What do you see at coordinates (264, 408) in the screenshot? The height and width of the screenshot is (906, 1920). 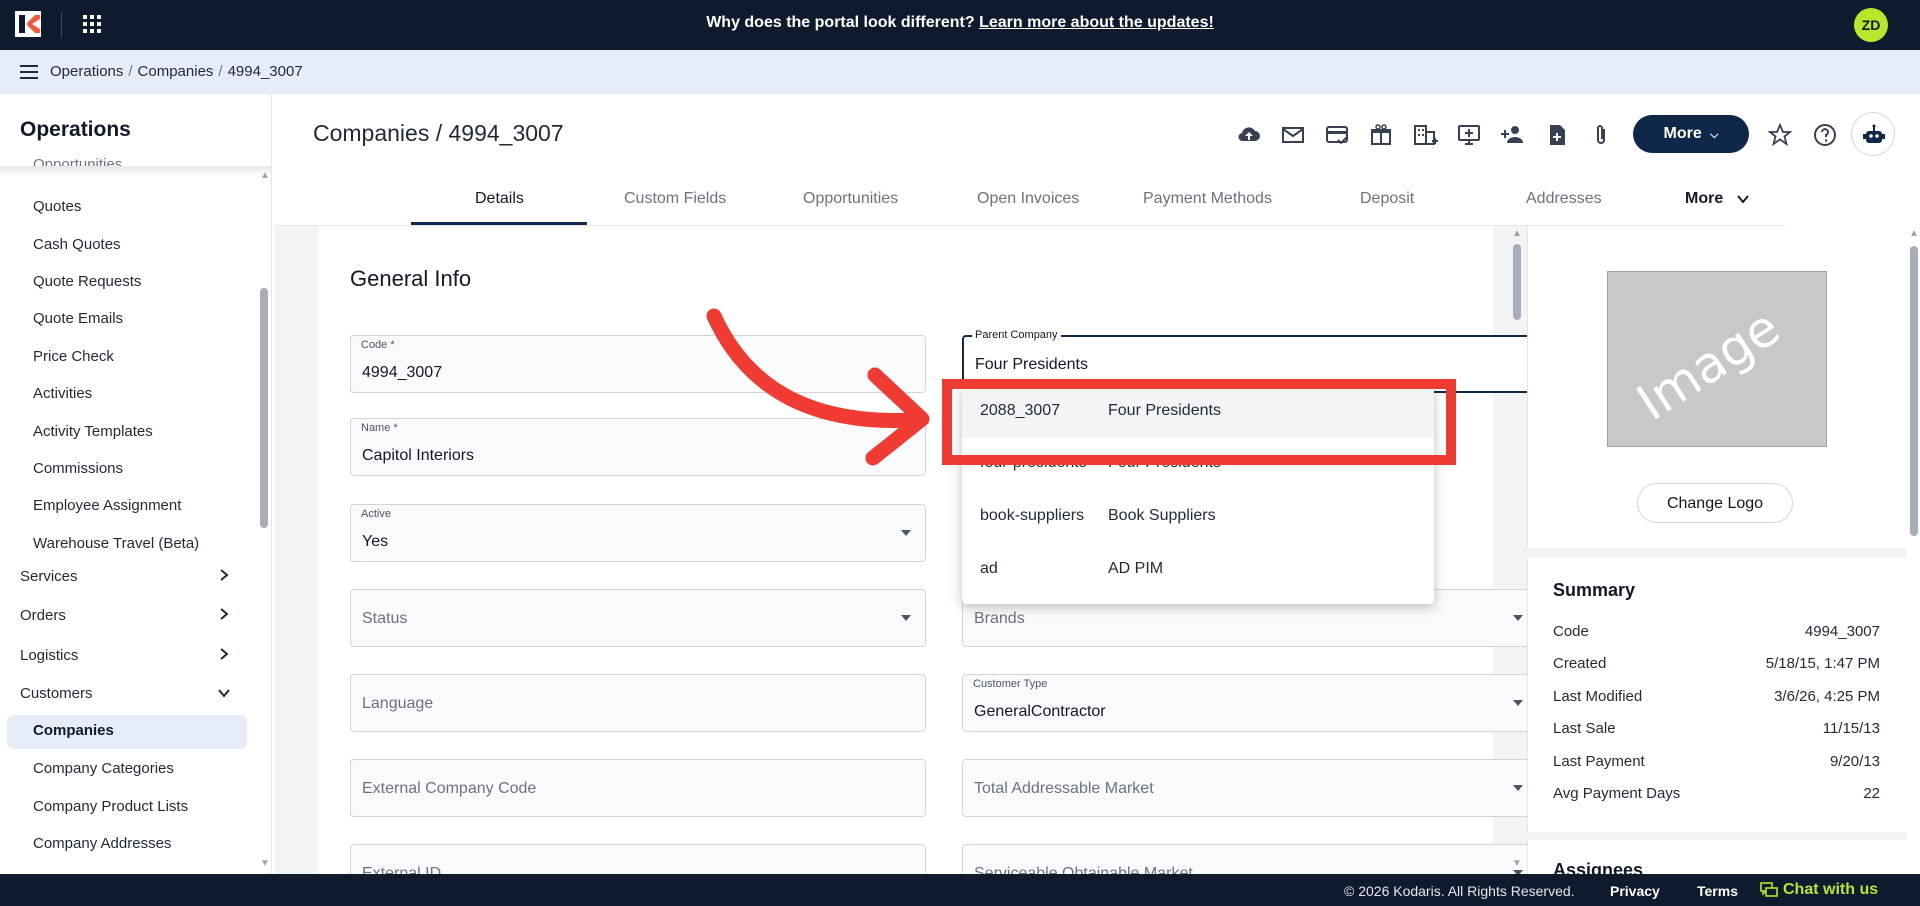 I see `sidebar-scrollbar` at bounding box center [264, 408].